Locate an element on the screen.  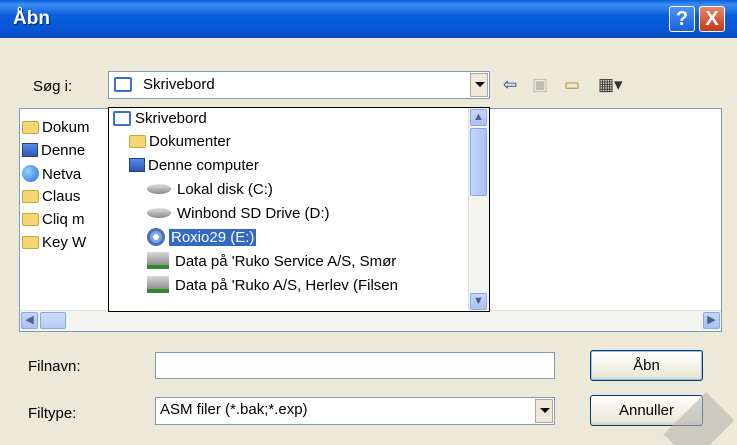
dialog-title: Åbn is located at coordinates (31, 18).